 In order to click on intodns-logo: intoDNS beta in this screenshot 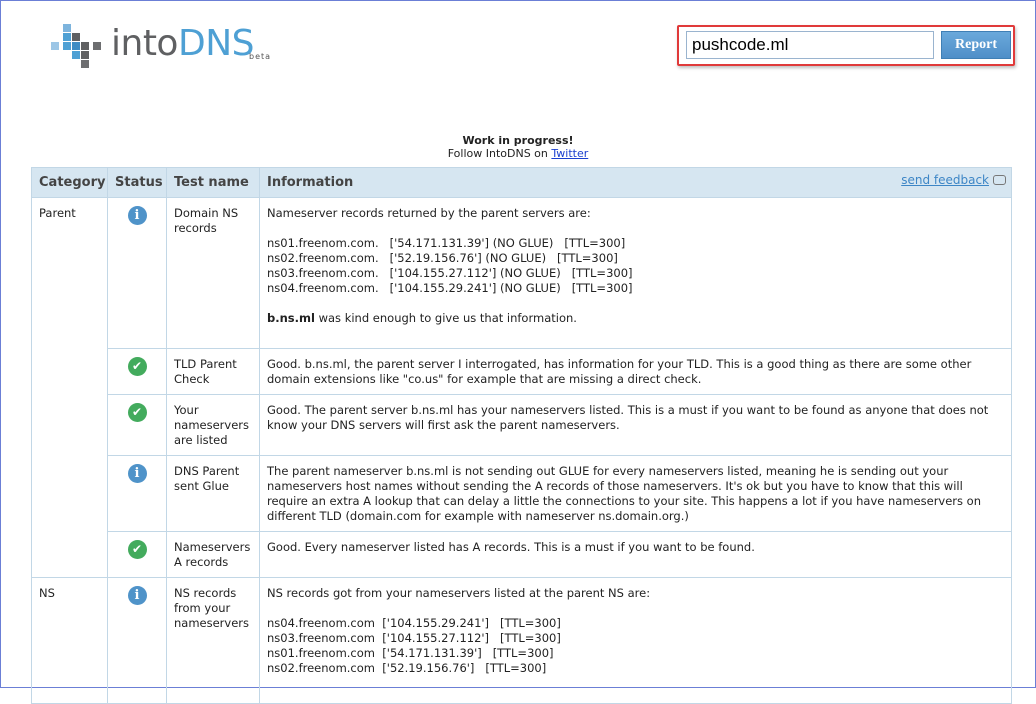, I will do `click(171, 47)`.